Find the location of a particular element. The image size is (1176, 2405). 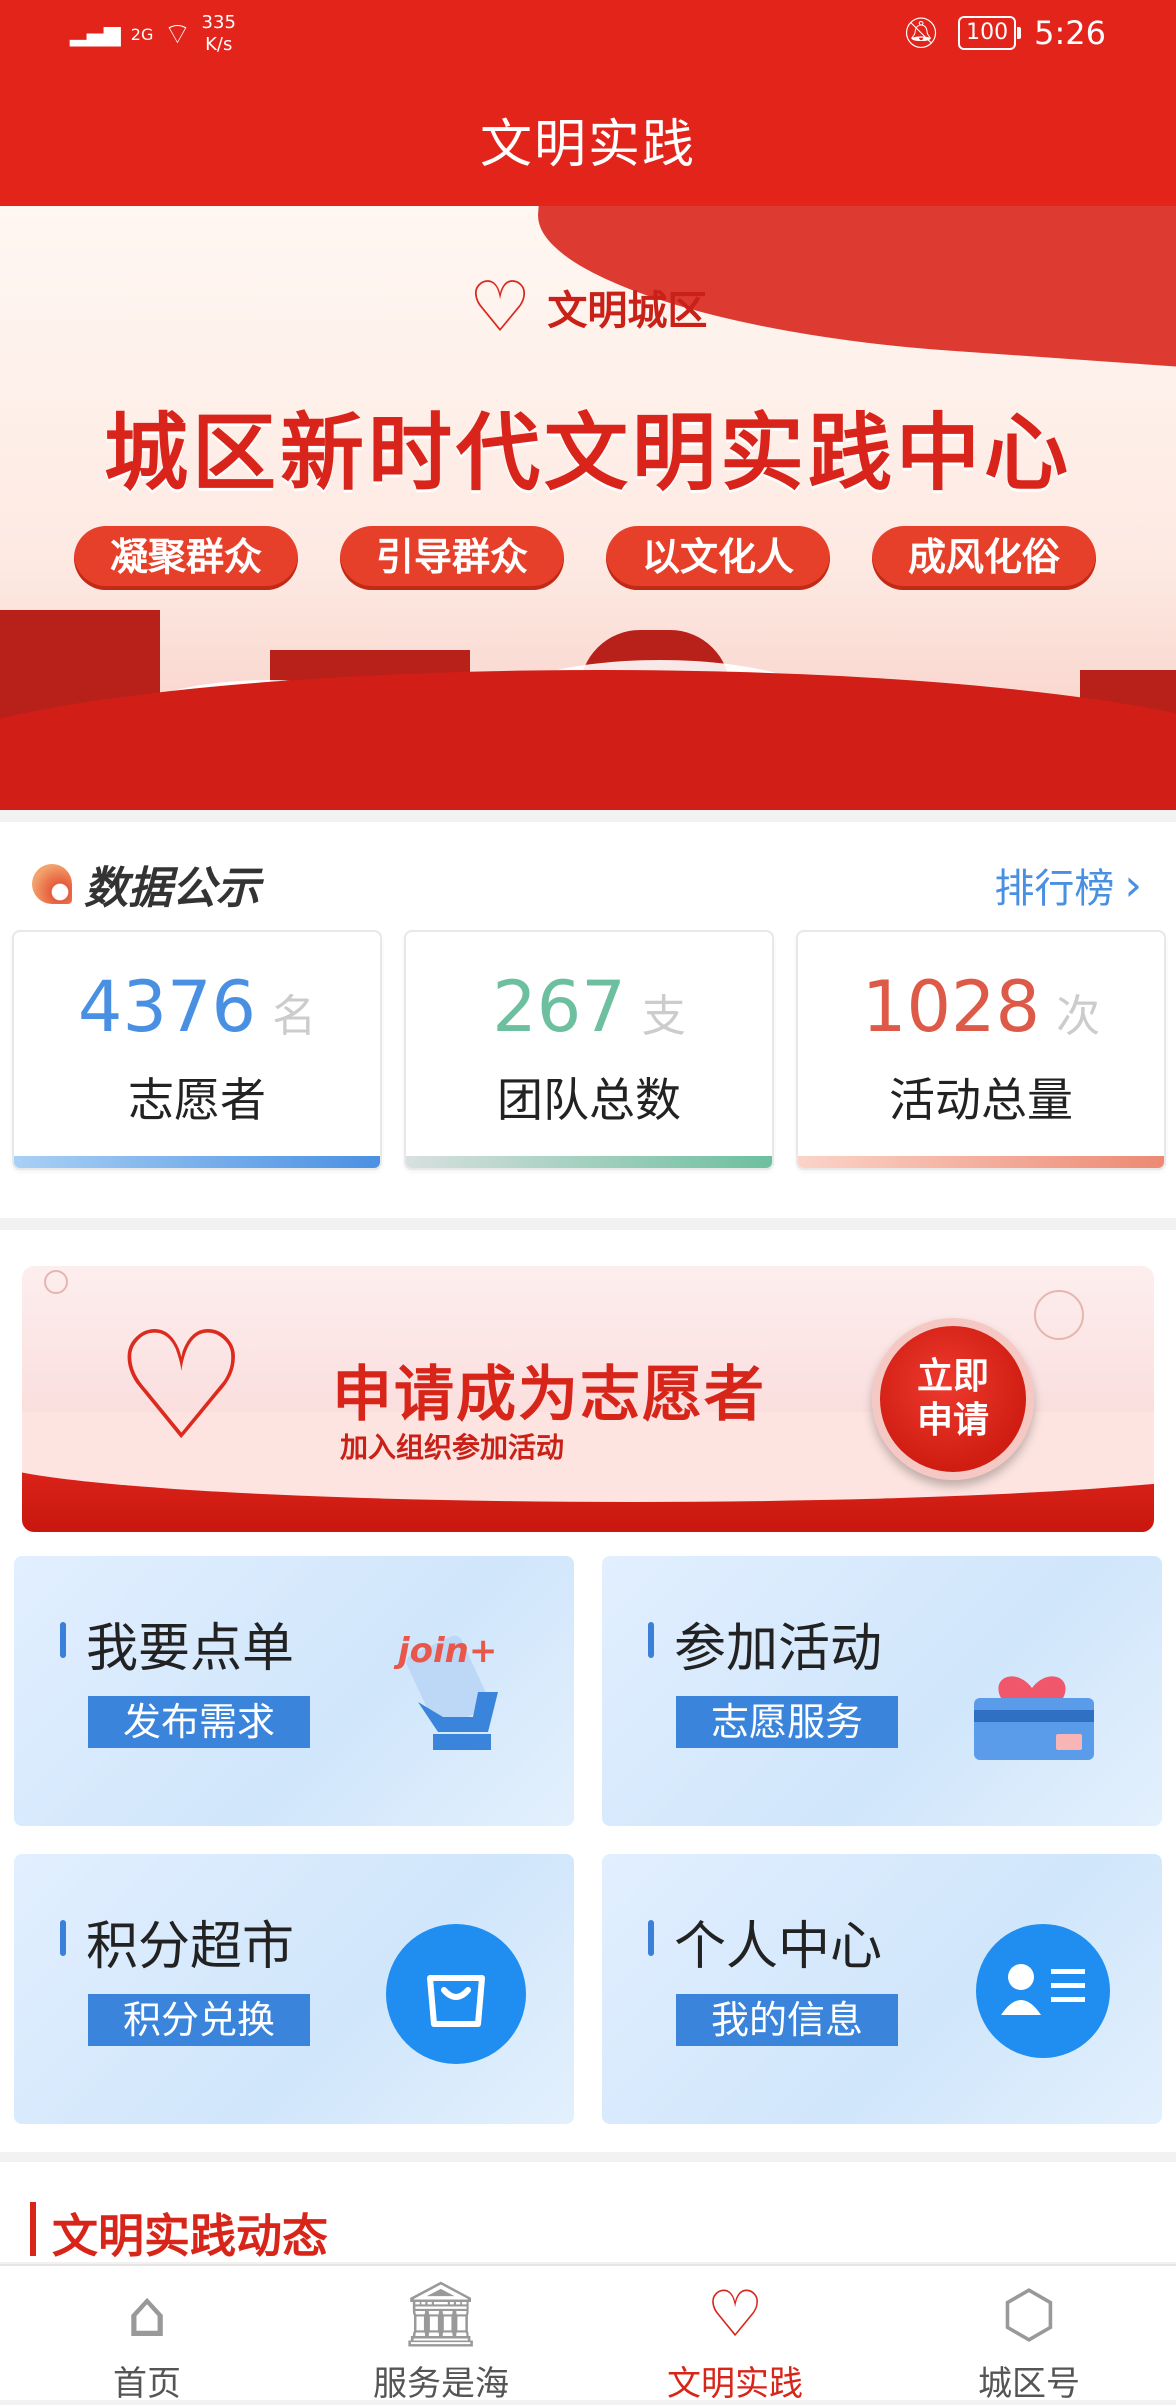

banner-logo: ♡ 文明城区 is located at coordinates (588, 307).